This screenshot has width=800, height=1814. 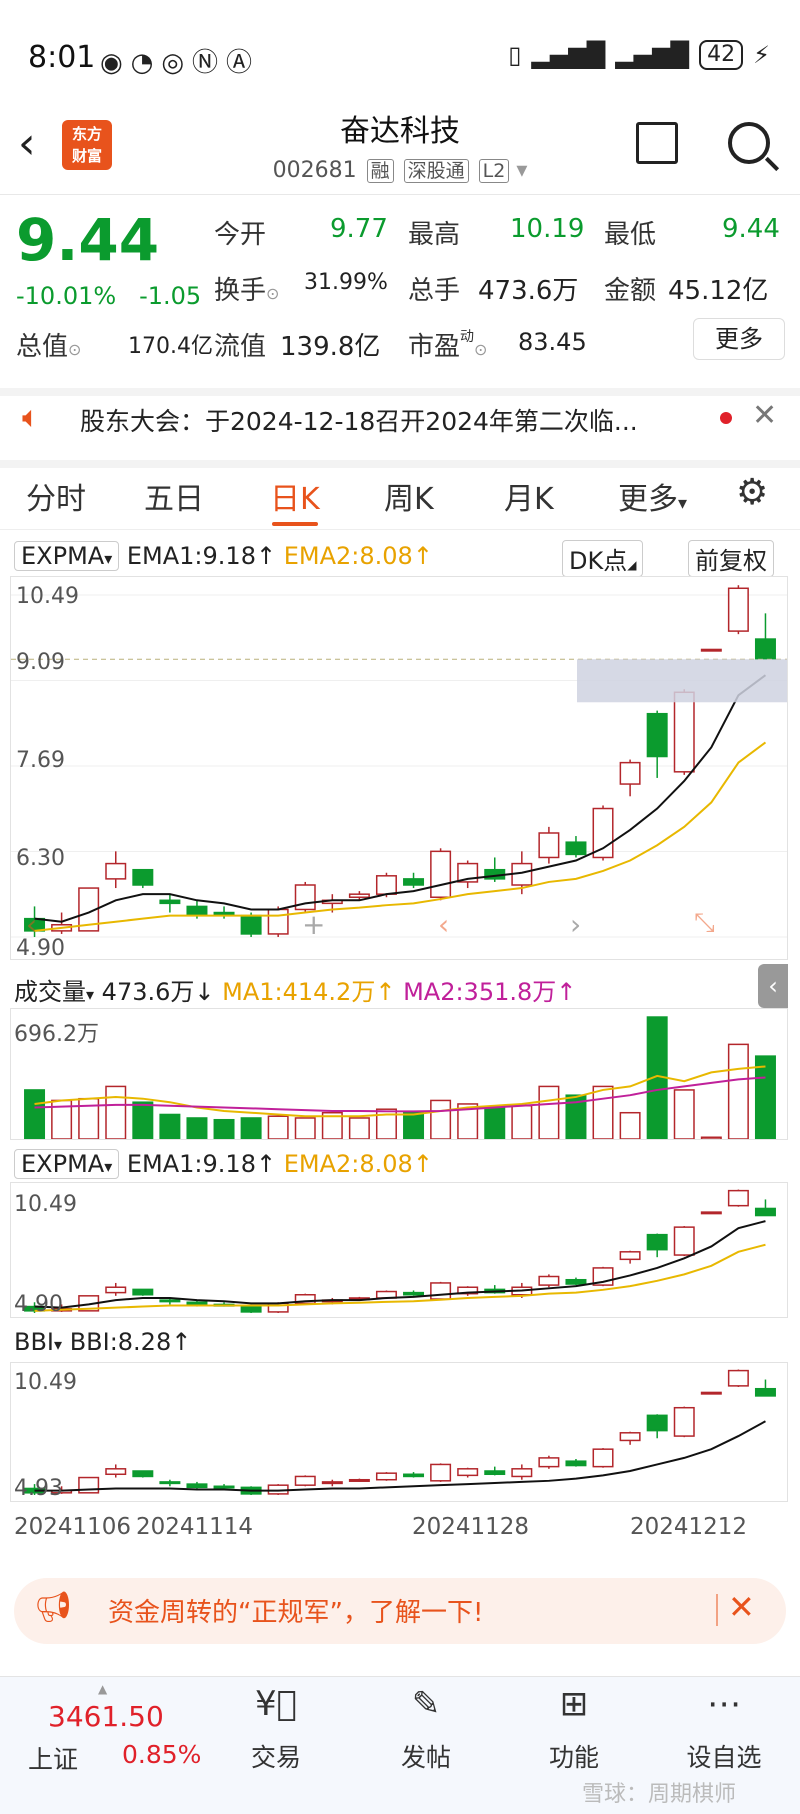 What do you see at coordinates (201, 1164) in the screenshot?
I see `expma-ema1-label: EMA1:9.18↑` at bounding box center [201, 1164].